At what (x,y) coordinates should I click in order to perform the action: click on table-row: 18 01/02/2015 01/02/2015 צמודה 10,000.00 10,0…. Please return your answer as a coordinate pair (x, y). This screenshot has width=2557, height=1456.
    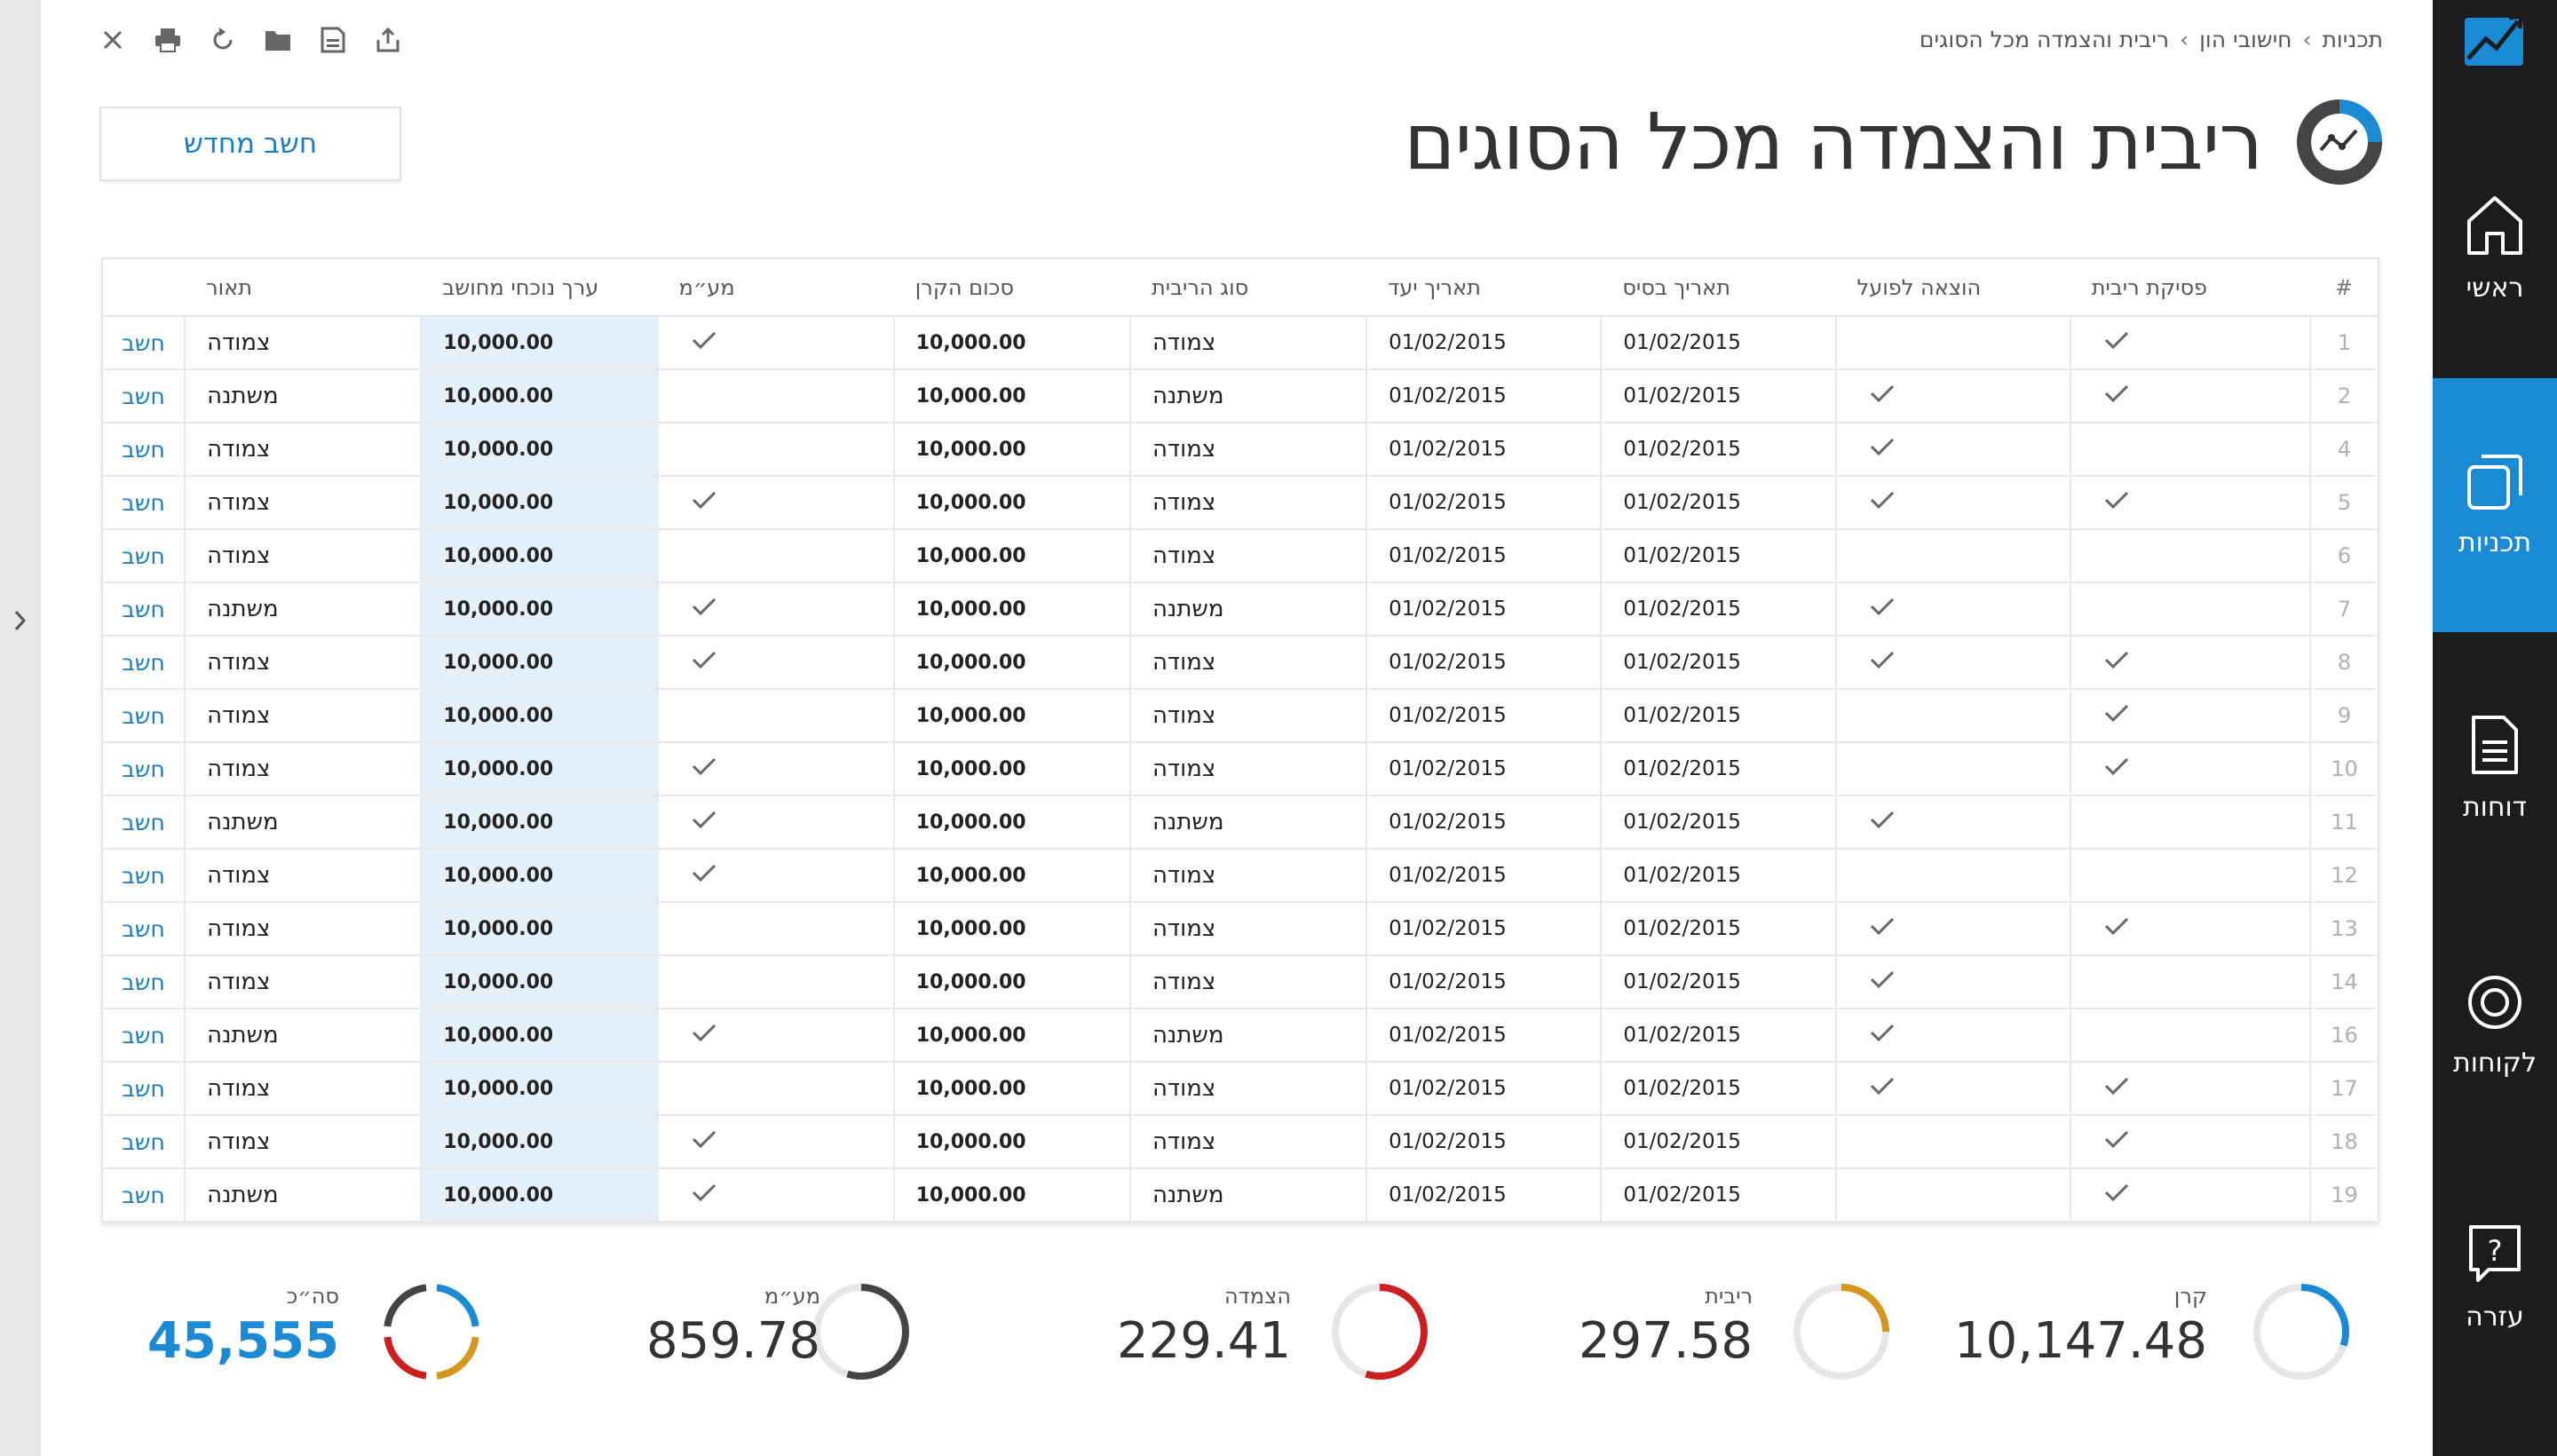
    Looking at the image, I should click on (1240, 1141).